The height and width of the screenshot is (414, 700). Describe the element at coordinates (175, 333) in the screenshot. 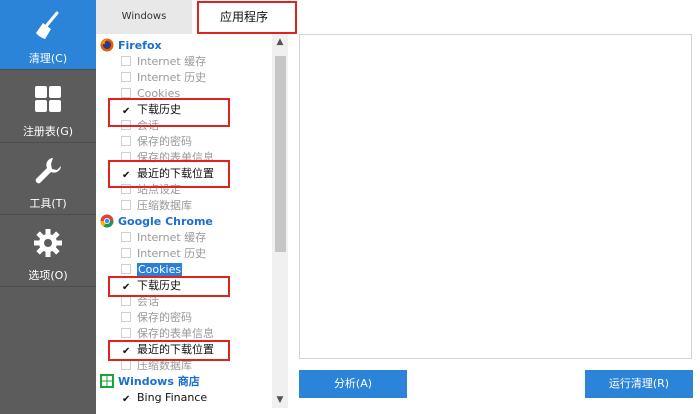

I see `item-label: 保存的表单信息` at that location.